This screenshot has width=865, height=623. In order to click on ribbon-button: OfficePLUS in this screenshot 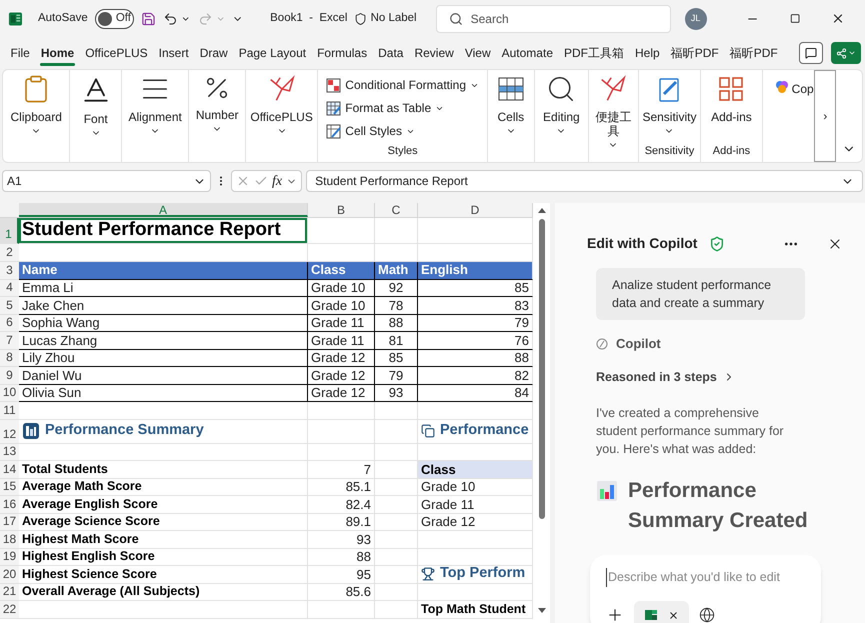, I will do `click(281, 103)`.